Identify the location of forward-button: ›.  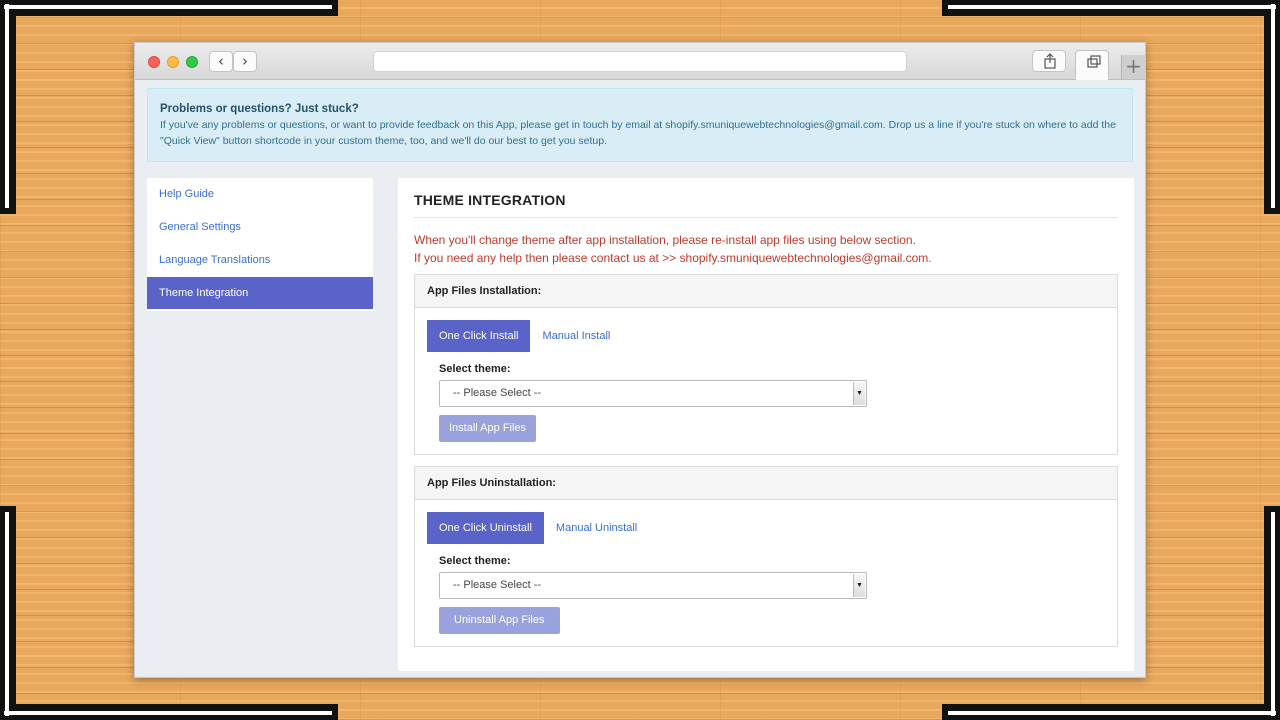
(245, 61).